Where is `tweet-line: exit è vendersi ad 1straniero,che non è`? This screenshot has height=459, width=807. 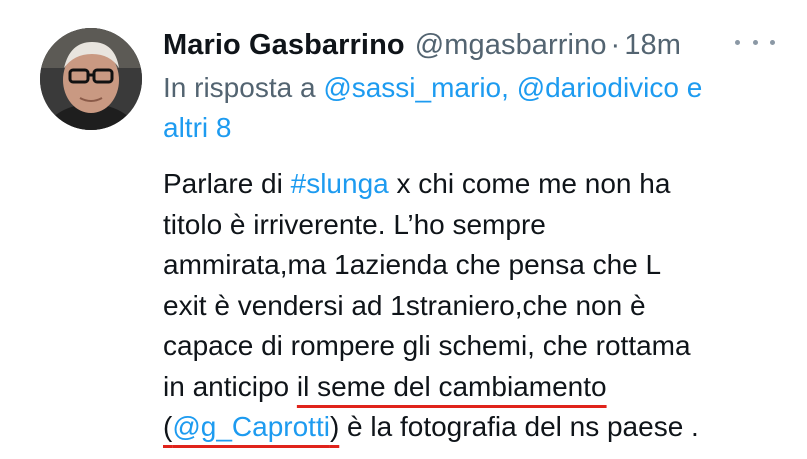 tweet-line: exit è vendersi ad 1straniero,che non è is located at coordinates (404, 305).